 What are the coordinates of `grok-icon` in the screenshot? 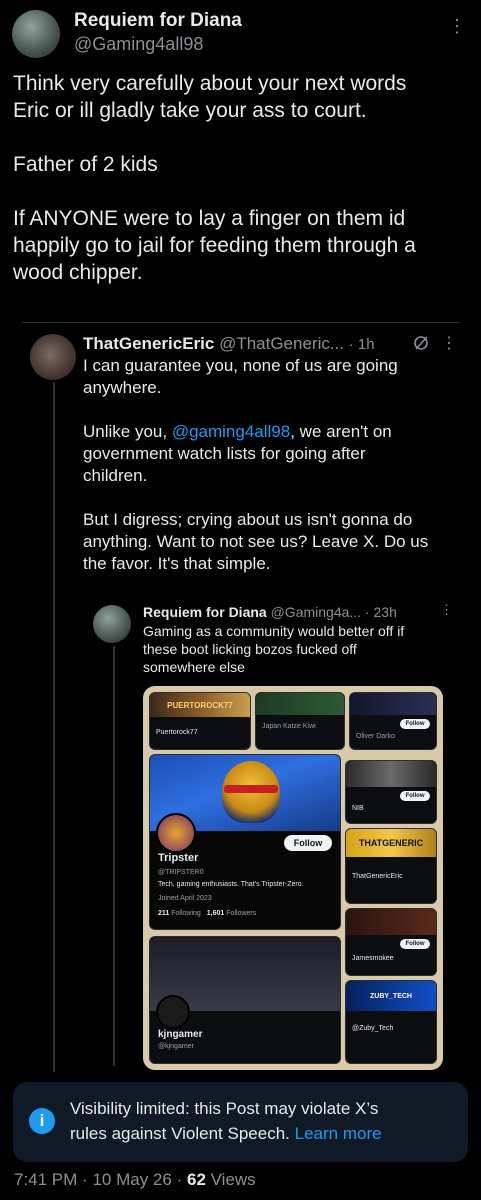 It's located at (421, 343).